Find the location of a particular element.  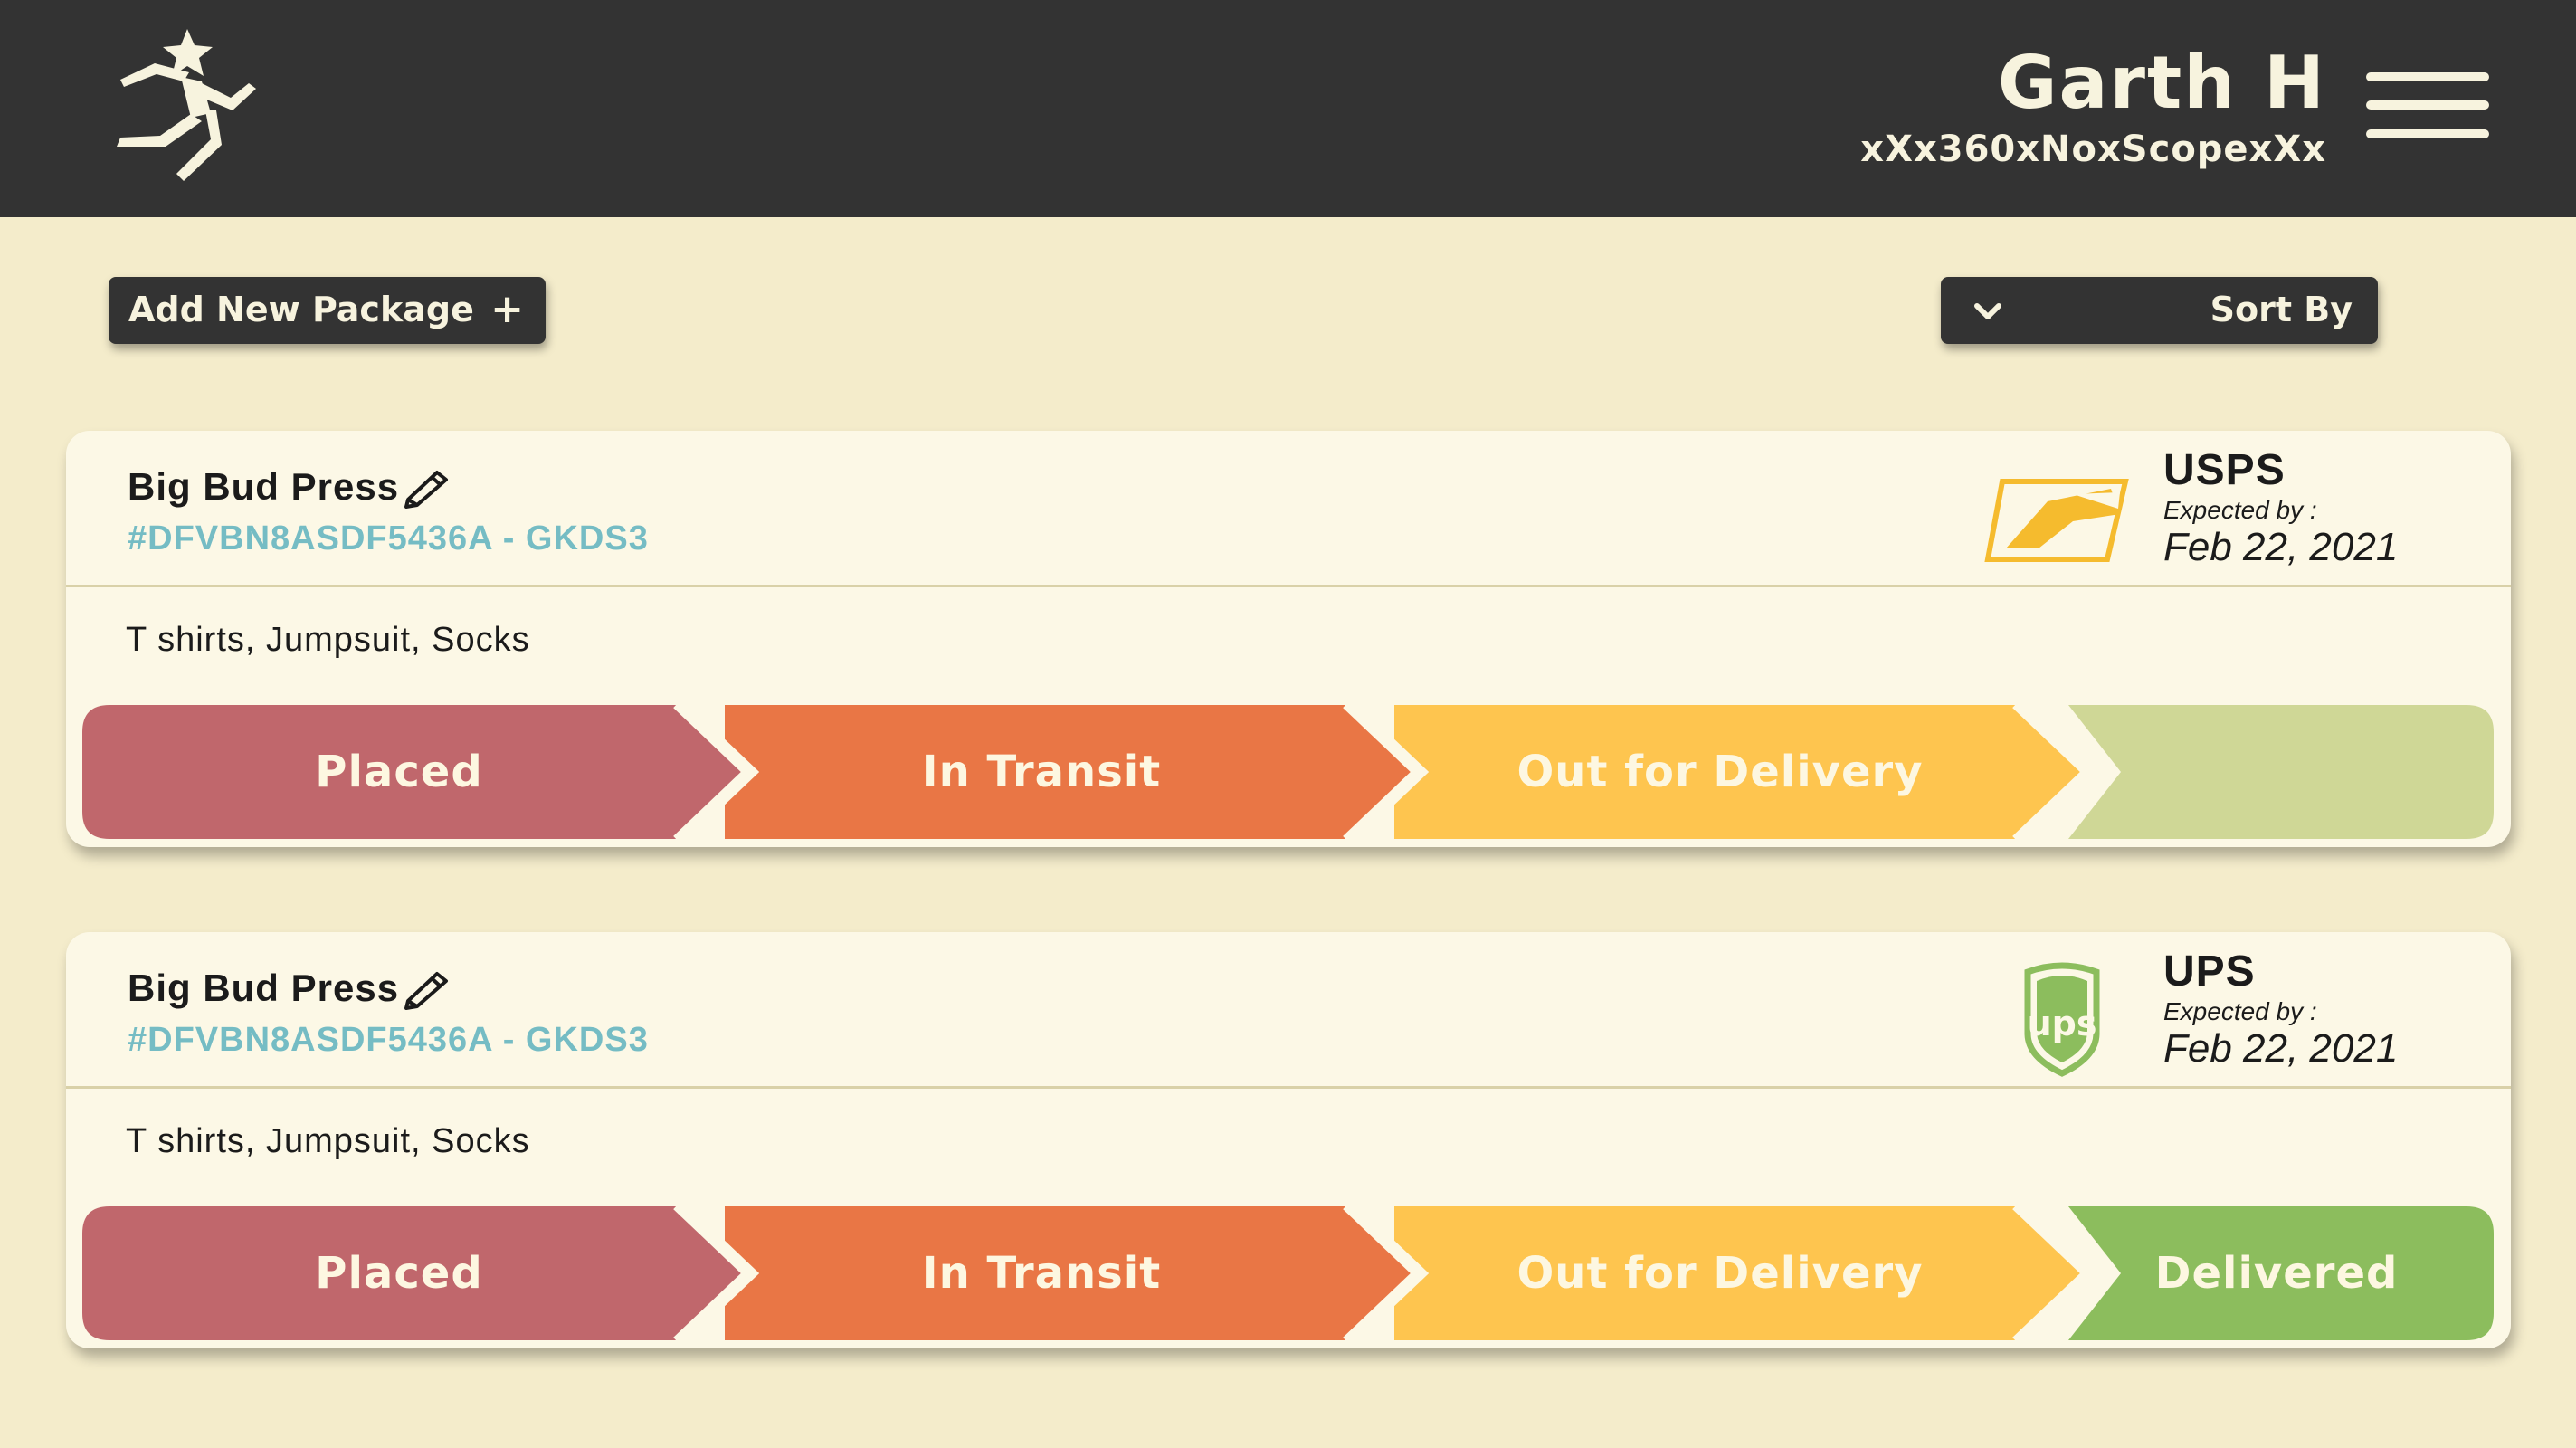

usps-eagle-logo-icon is located at coordinates (2056, 520).